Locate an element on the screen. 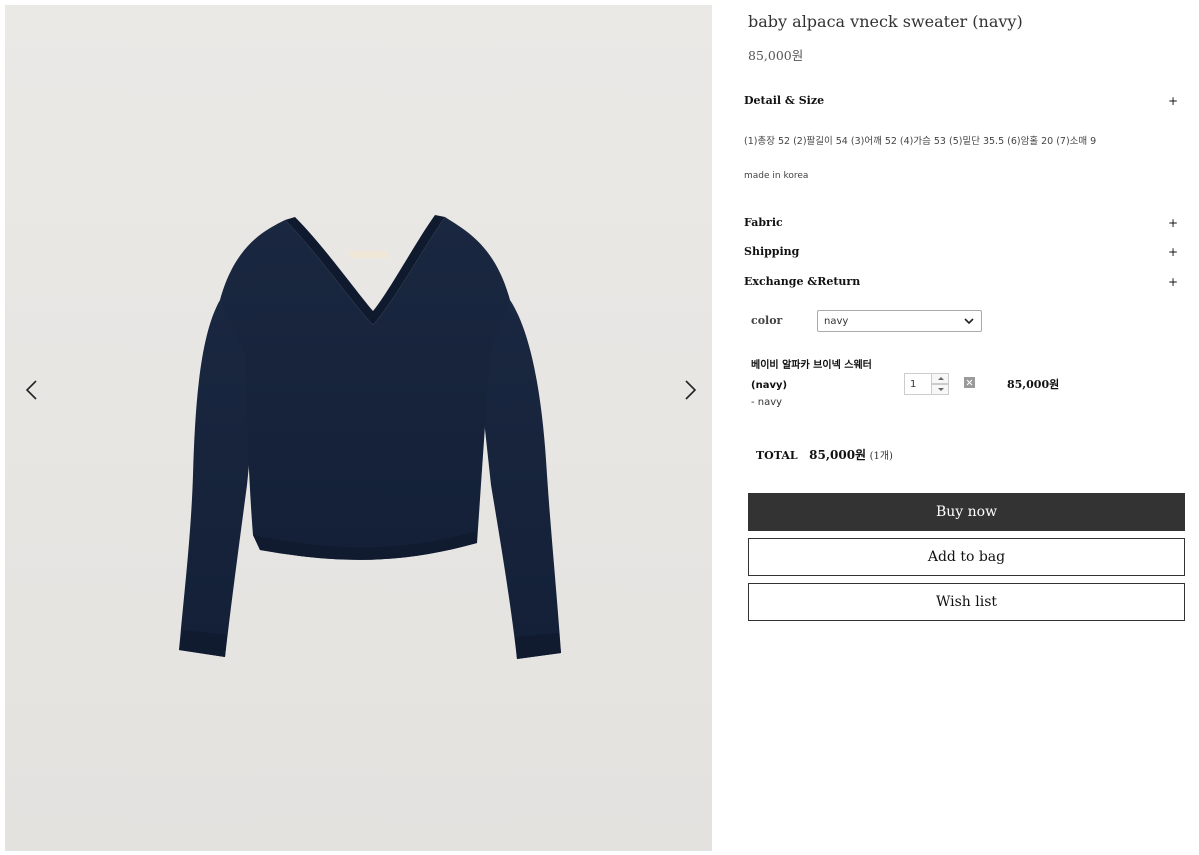 The image size is (1199, 855). wish-list-button: Wish list is located at coordinates (966, 602).